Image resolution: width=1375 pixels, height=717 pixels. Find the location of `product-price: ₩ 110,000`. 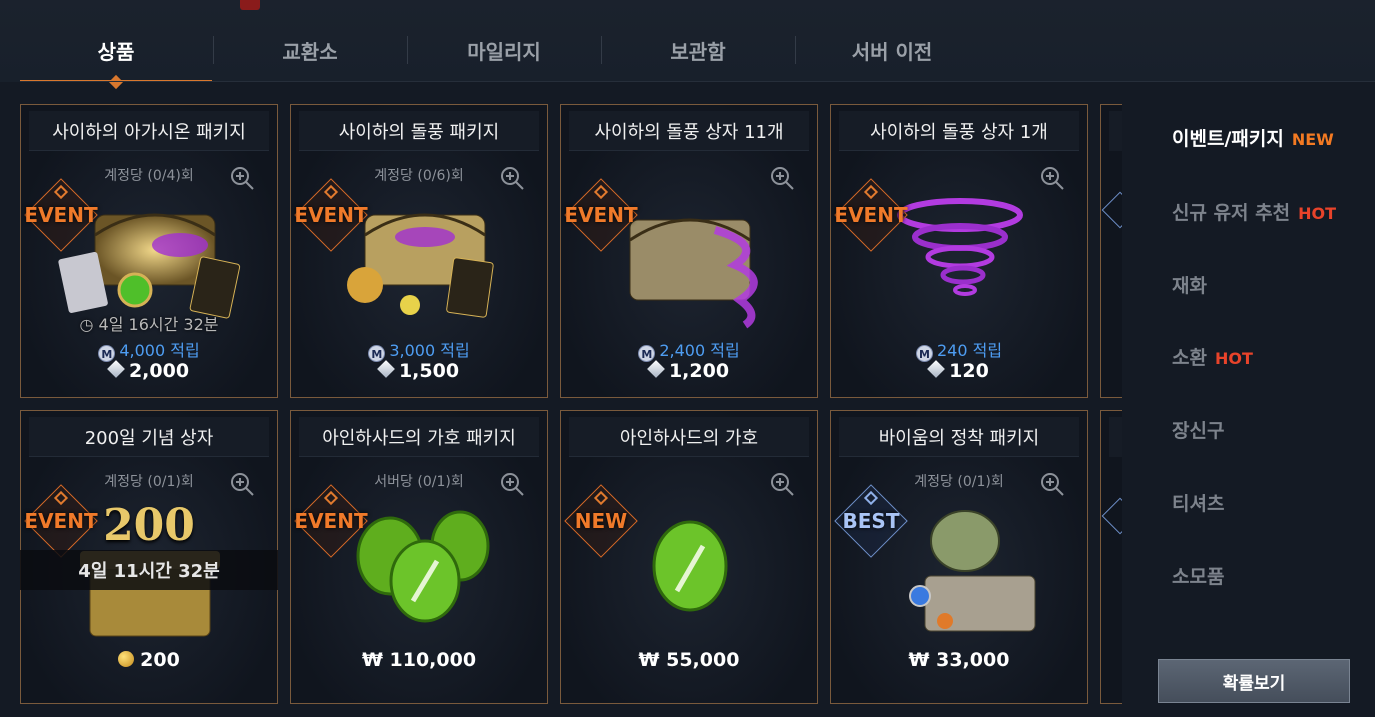

product-price: ₩ 110,000 is located at coordinates (419, 660).